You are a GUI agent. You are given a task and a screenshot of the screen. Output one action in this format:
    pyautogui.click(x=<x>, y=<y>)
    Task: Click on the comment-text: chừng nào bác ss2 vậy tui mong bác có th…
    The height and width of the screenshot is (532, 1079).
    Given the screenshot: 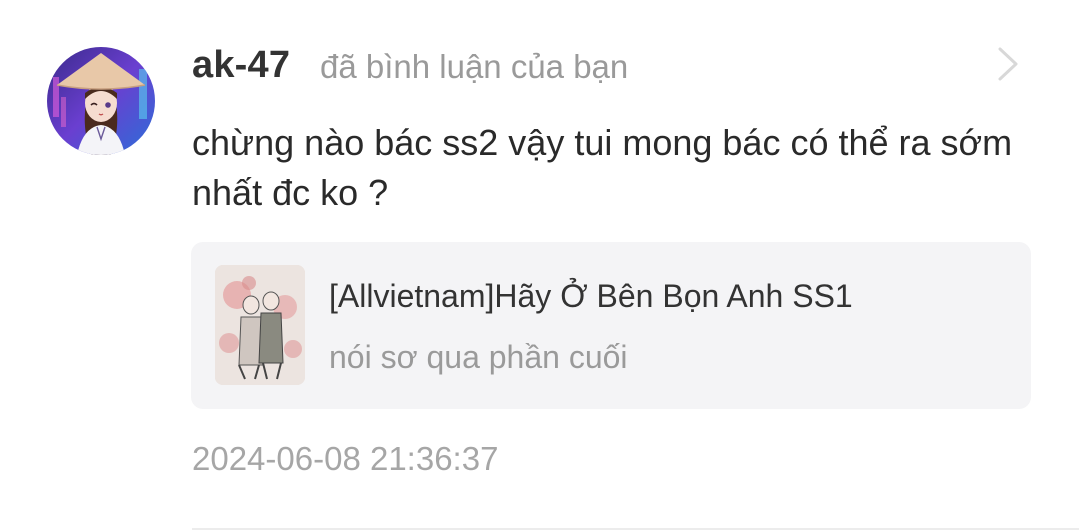 What is the action you would take?
    pyautogui.click(x=602, y=167)
    